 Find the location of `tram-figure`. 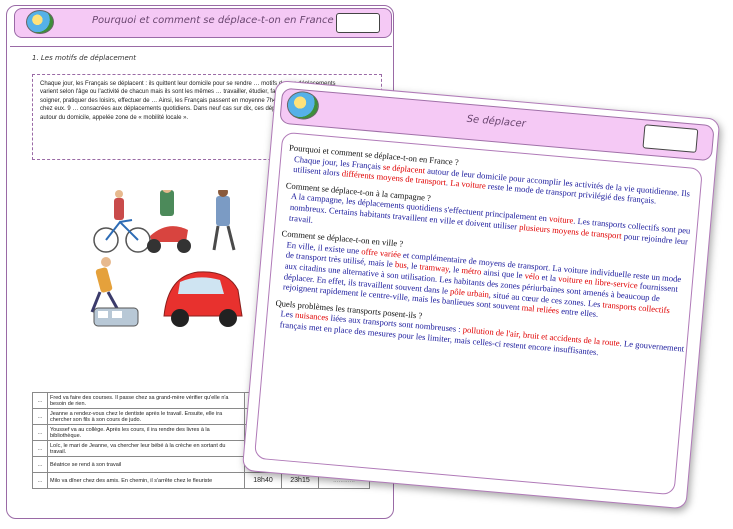

tram-figure is located at coordinates (116, 317).